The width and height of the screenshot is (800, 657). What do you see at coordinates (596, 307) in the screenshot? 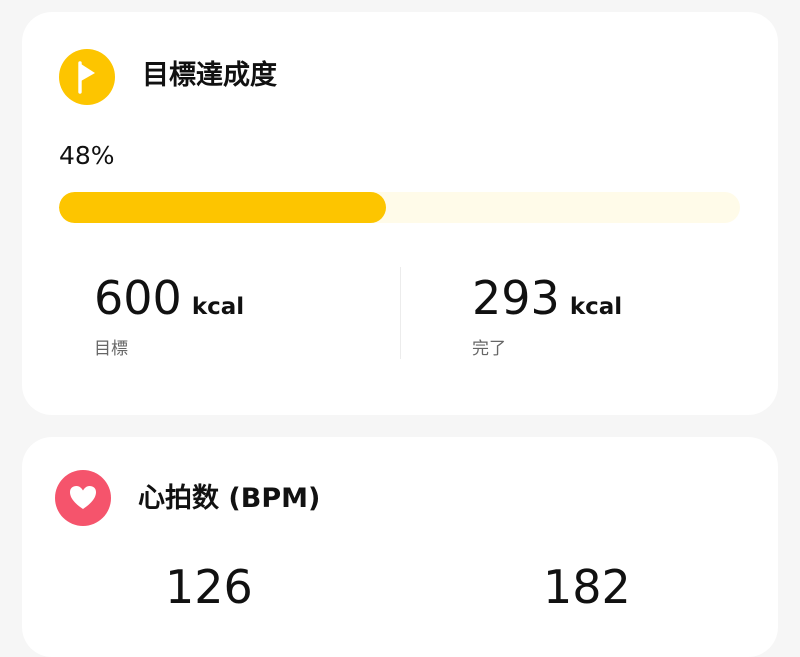
I see `completed-calories-unit: kcal` at bounding box center [596, 307].